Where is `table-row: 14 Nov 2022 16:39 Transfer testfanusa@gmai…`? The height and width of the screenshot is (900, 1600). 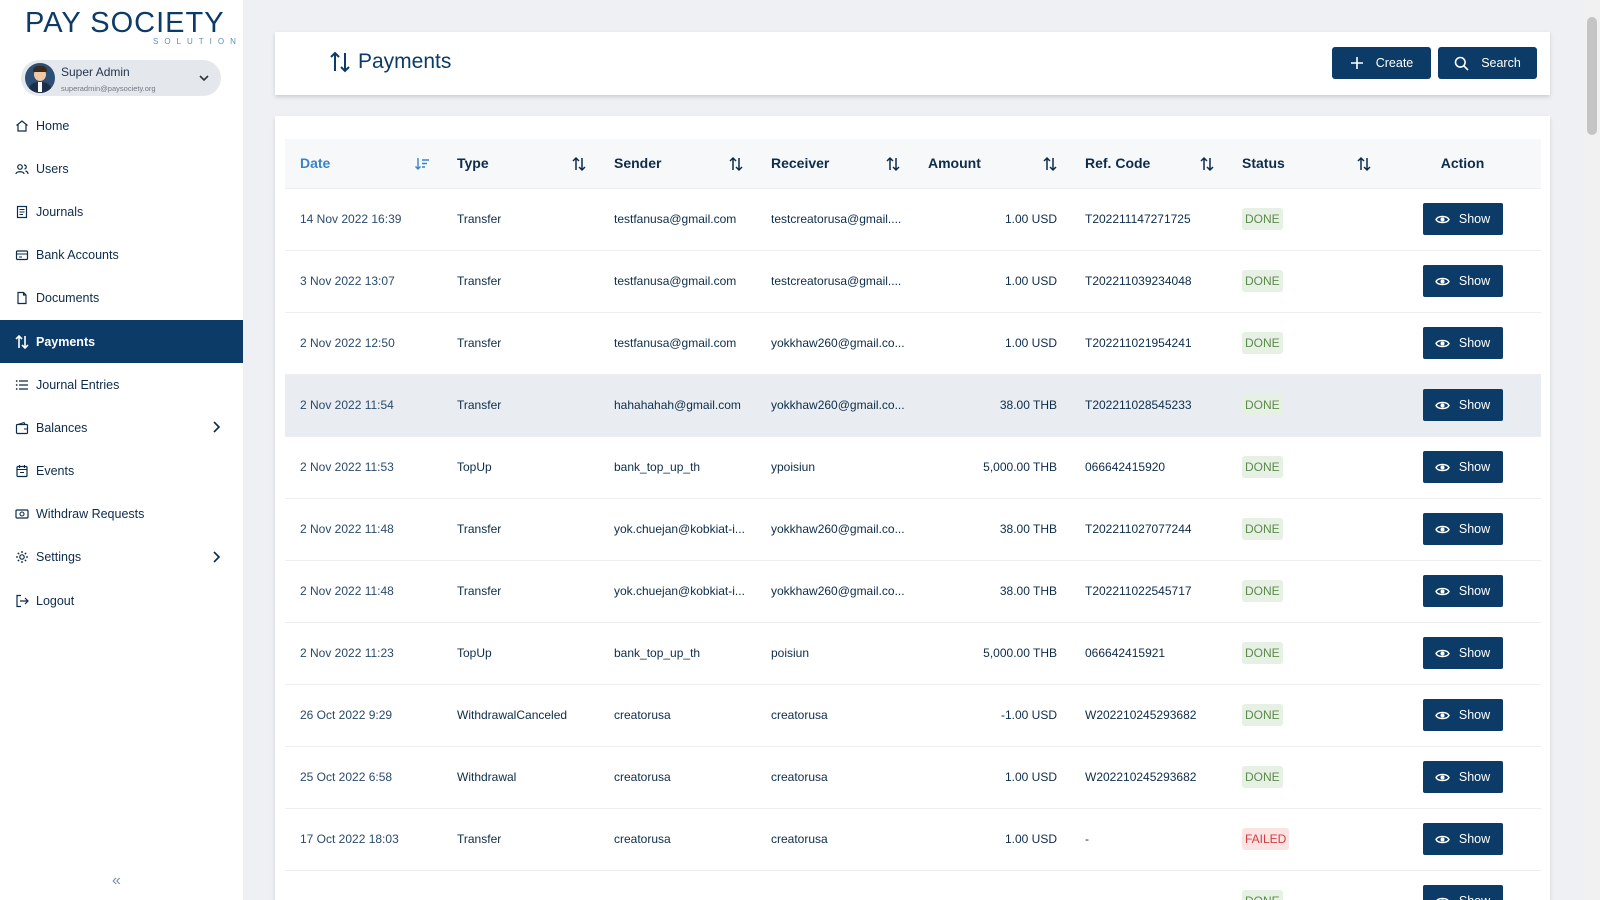
table-row: 14 Nov 2022 16:39 Transfer testfanusa@gmai… is located at coordinates (913, 219).